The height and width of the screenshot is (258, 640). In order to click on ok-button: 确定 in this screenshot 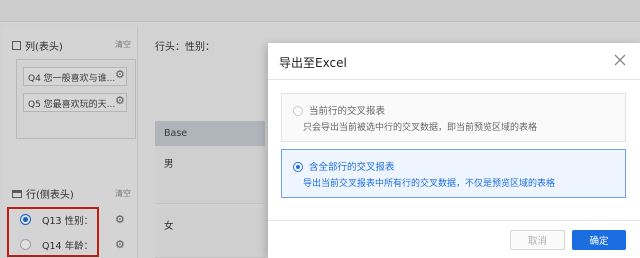, I will do `click(599, 240)`.